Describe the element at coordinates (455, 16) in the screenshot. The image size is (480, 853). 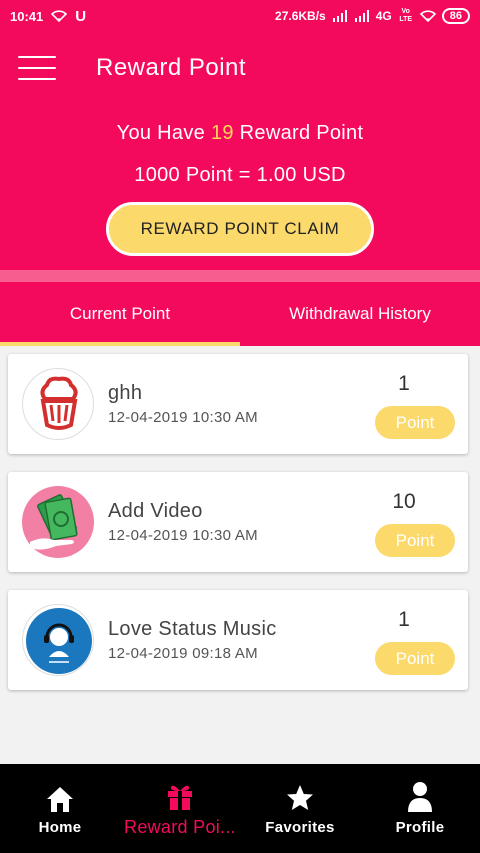
I see `battery-icon: 86` at that location.